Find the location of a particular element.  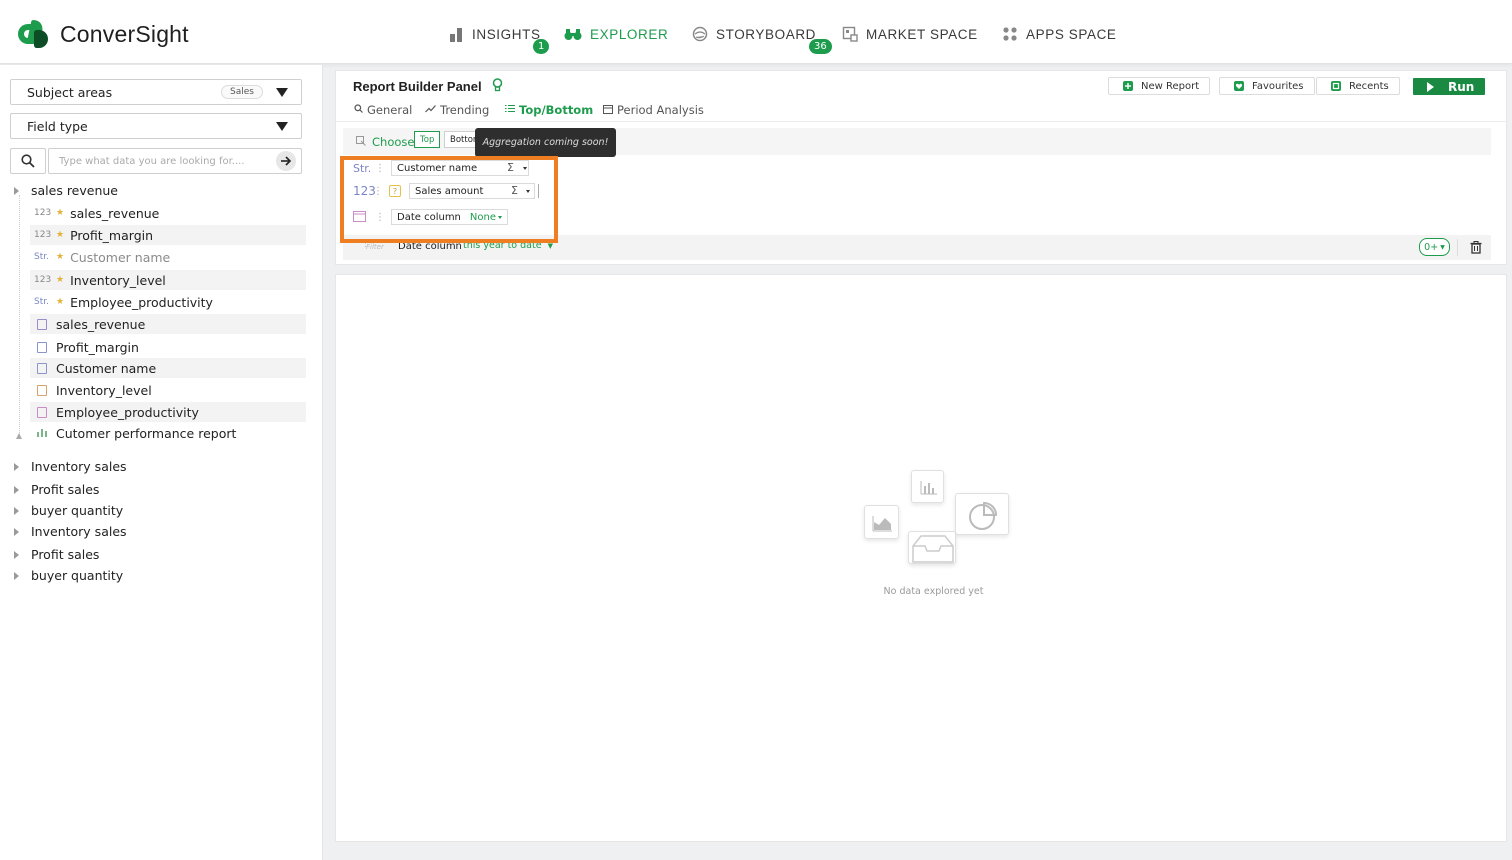

field-select: Customer name Σ is located at coordinates (460, 168).